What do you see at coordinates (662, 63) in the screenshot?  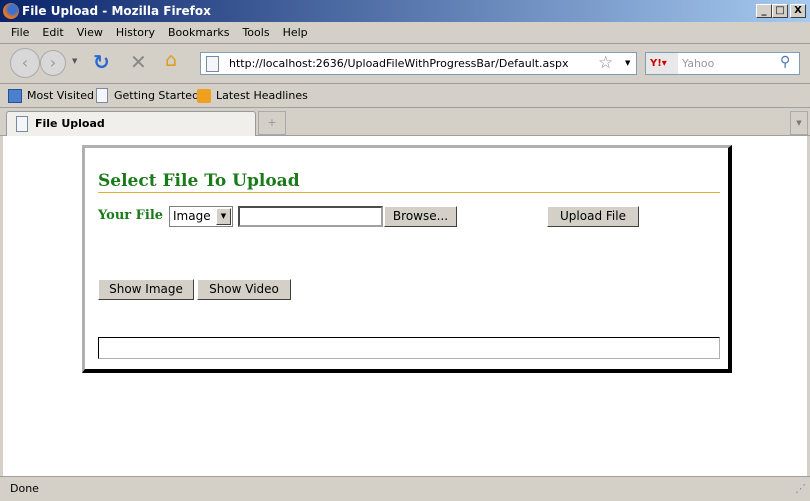 I see `yahoo-engine-icon: Y!▾` at bounding box center [662, 63].